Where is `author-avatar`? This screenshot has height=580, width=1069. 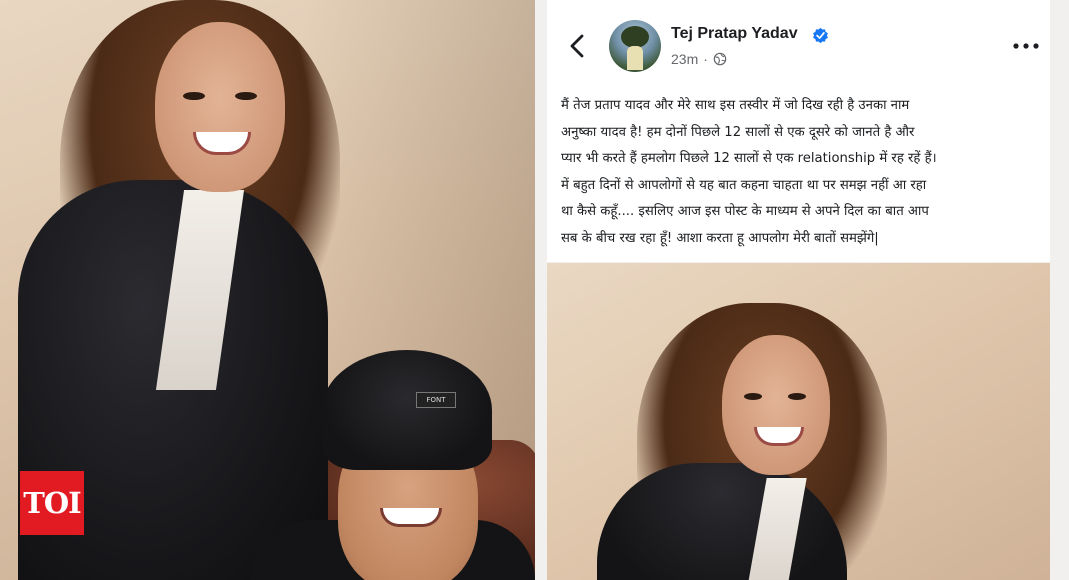 author-avatar is located at coordinates (635, 46).